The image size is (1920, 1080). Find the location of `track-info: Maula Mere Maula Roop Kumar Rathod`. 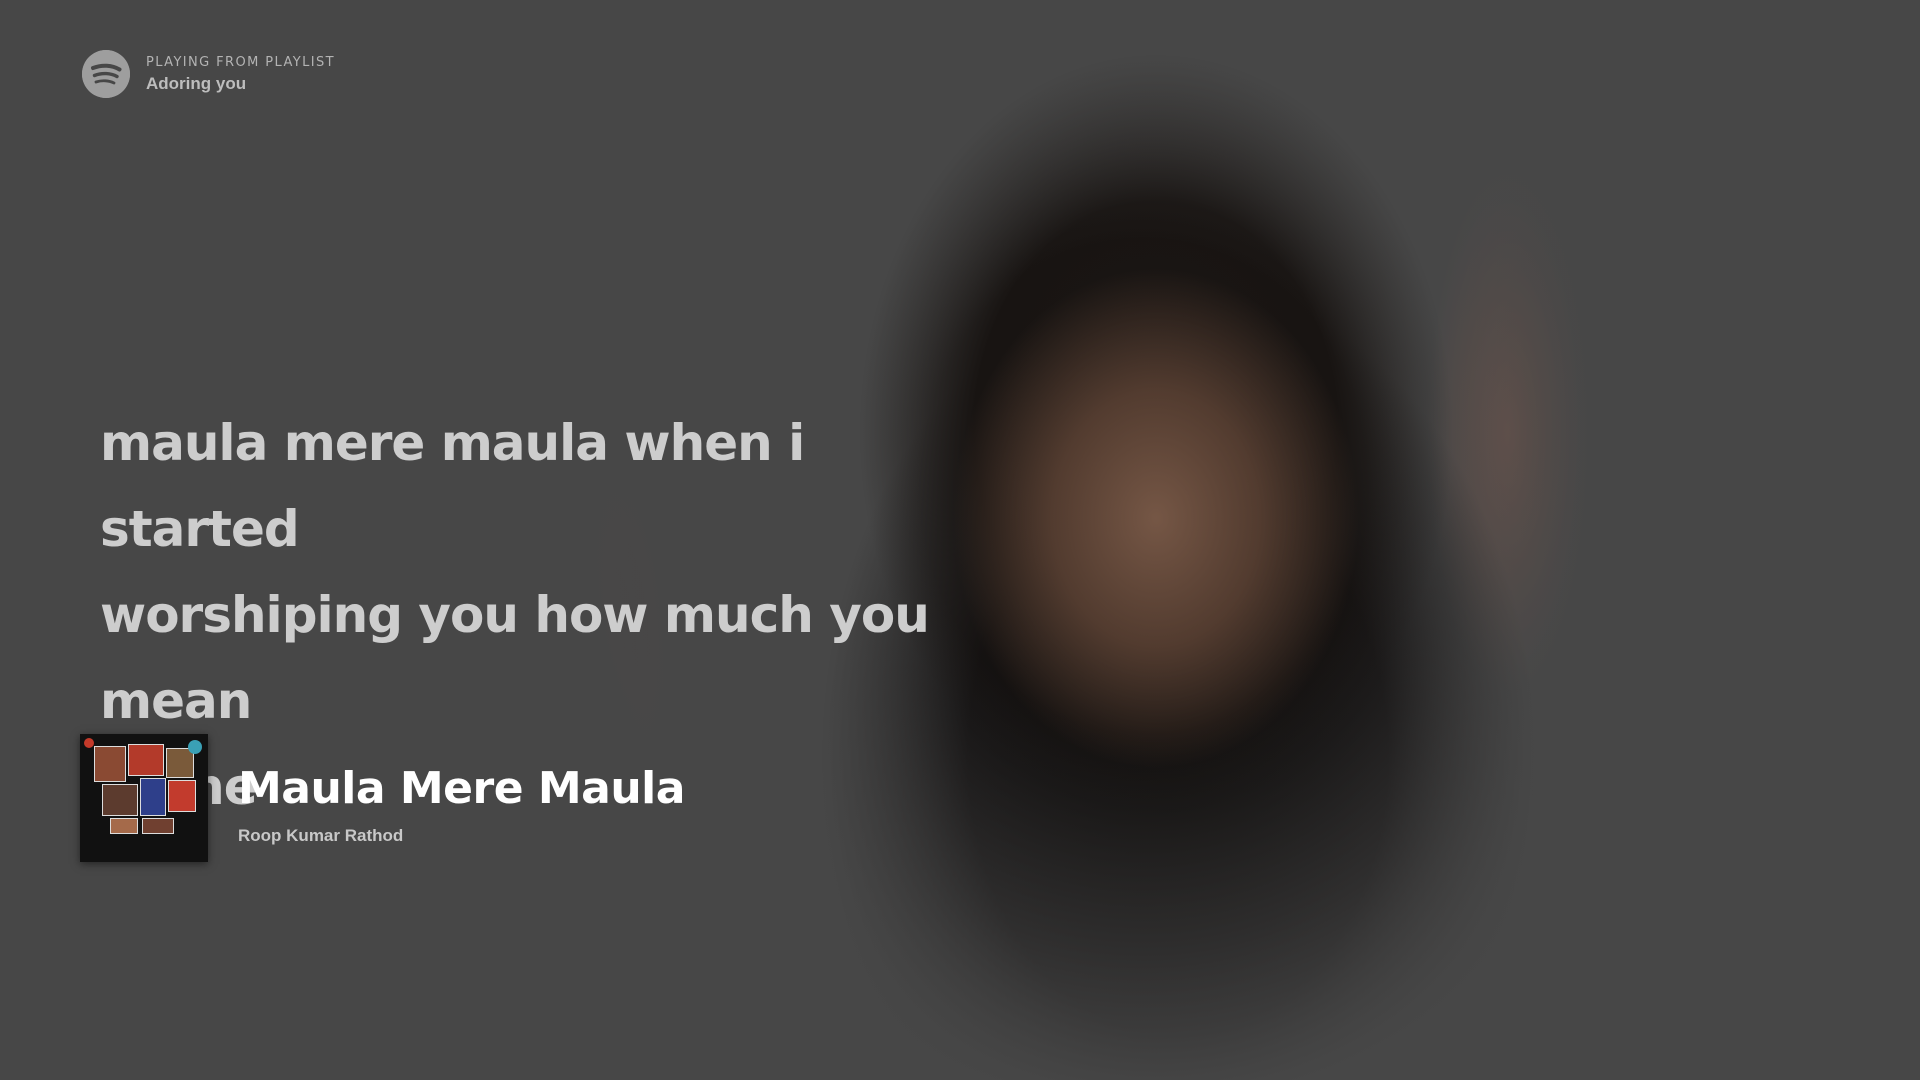

track-info: Maula Mere Maula Roop Kumar Rathod is located at coordinates (382, 798).